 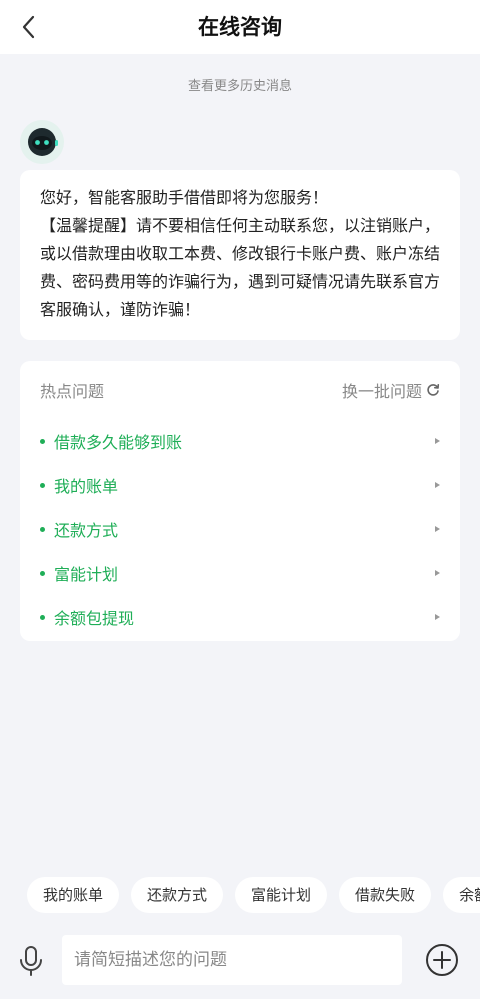 What do you see at coordinates (86, 574) in the screenshot?
I see `question-label: 富能计划` at bounding box center [86, 574].